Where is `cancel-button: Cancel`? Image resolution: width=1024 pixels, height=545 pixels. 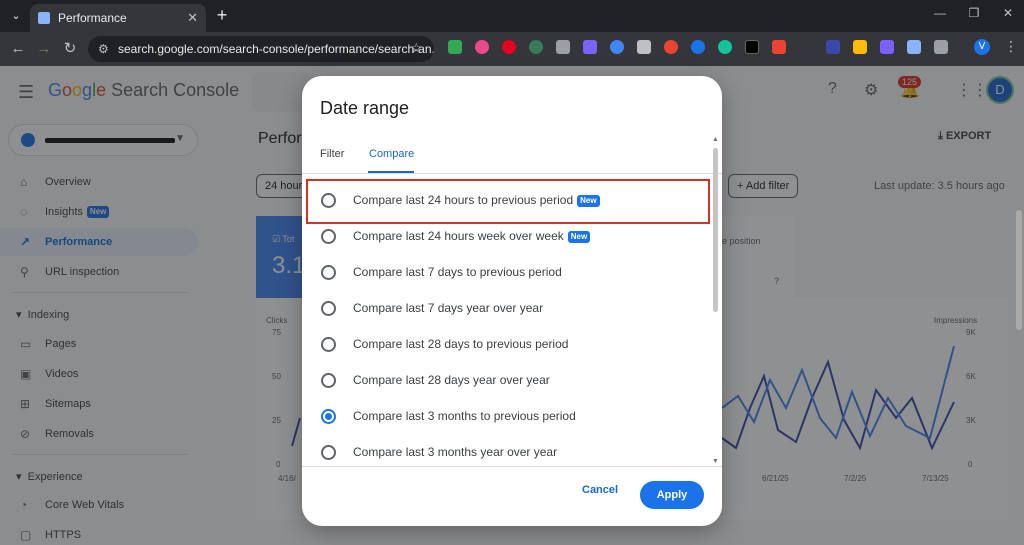 cancel-button: Cancel is located at coordinates (600, 490).